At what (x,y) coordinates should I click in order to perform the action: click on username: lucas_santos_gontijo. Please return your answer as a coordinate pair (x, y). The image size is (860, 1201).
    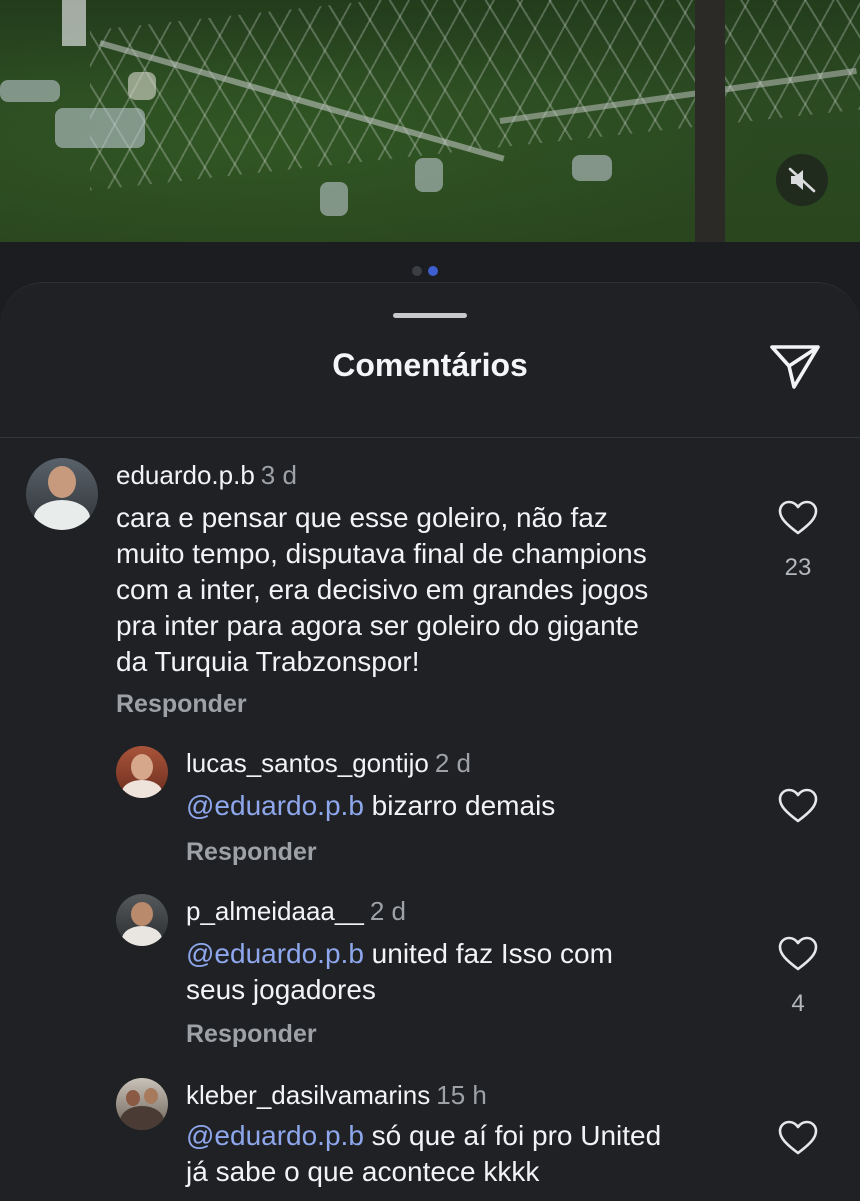
    Looking at the image, I should click on (307, 763).